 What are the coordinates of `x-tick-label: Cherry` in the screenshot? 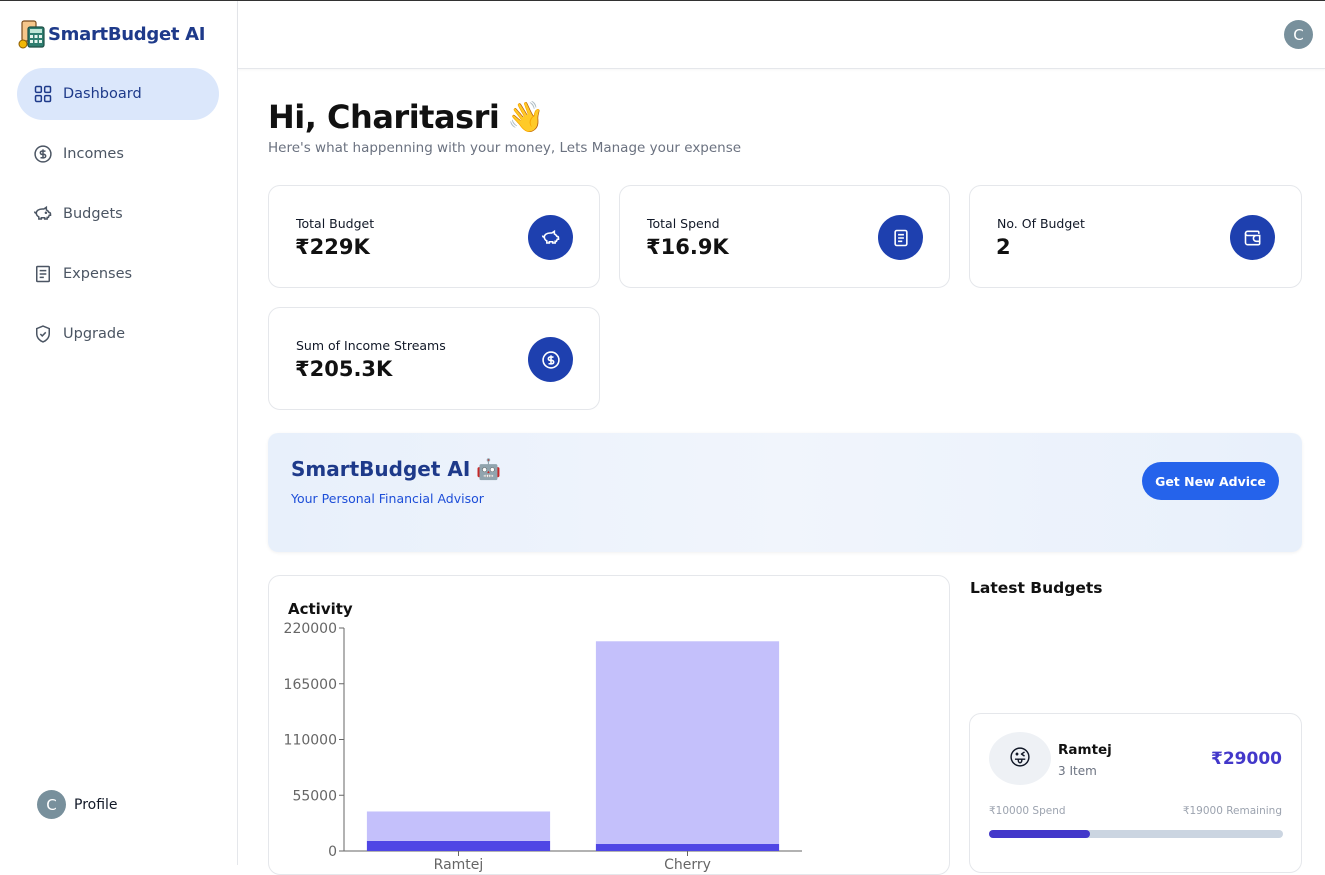 It's located at (687, 865).